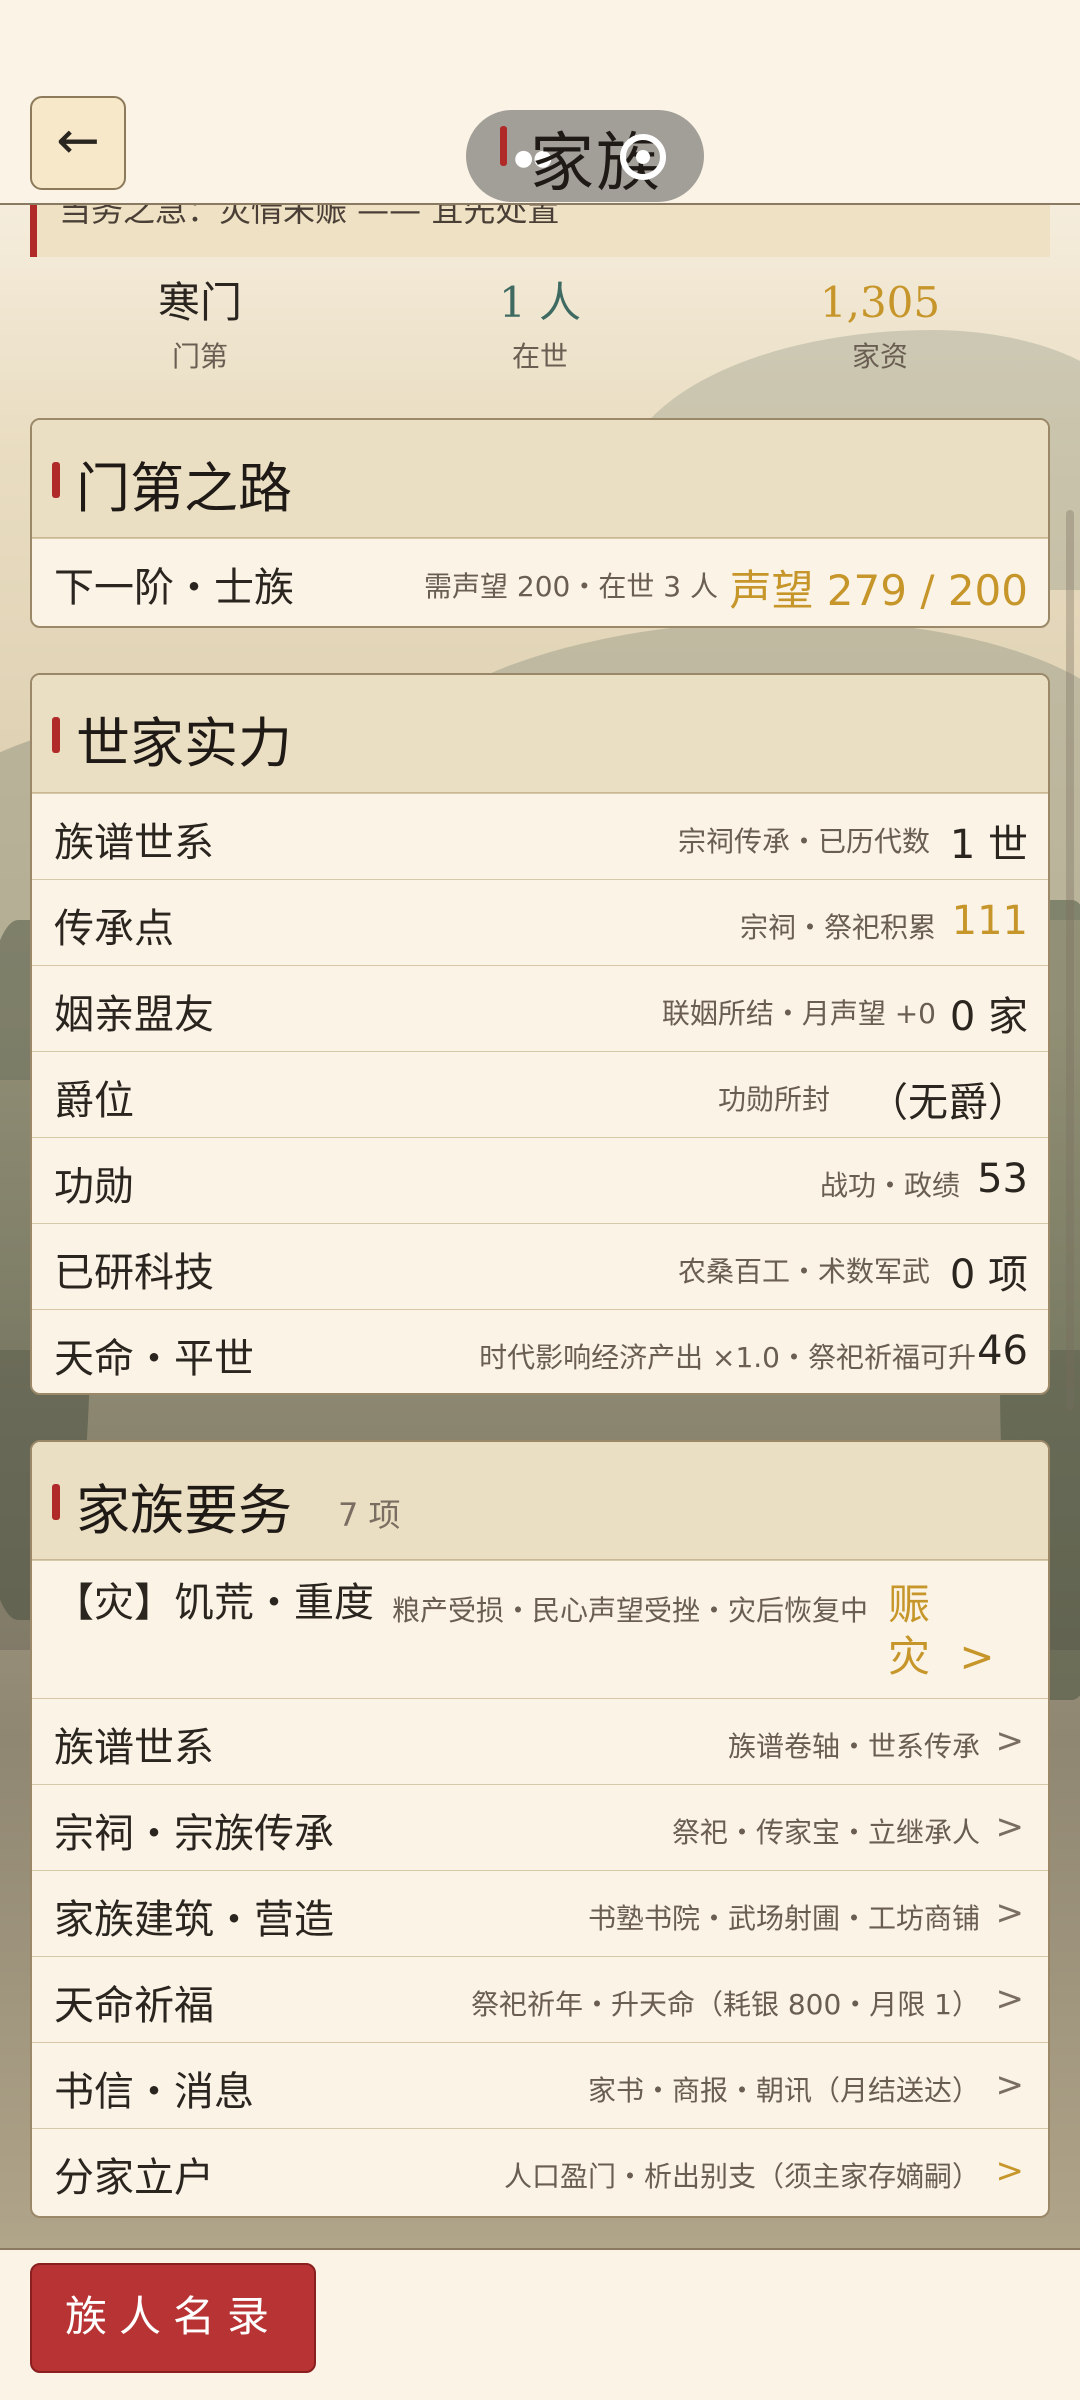 The height and width of the screenshot is (2400, 1080). What do you see at coordinates (540, 102) in the screenshot?
I see `top-bar: ← ●● 家族` at bounding box center [540, 102].